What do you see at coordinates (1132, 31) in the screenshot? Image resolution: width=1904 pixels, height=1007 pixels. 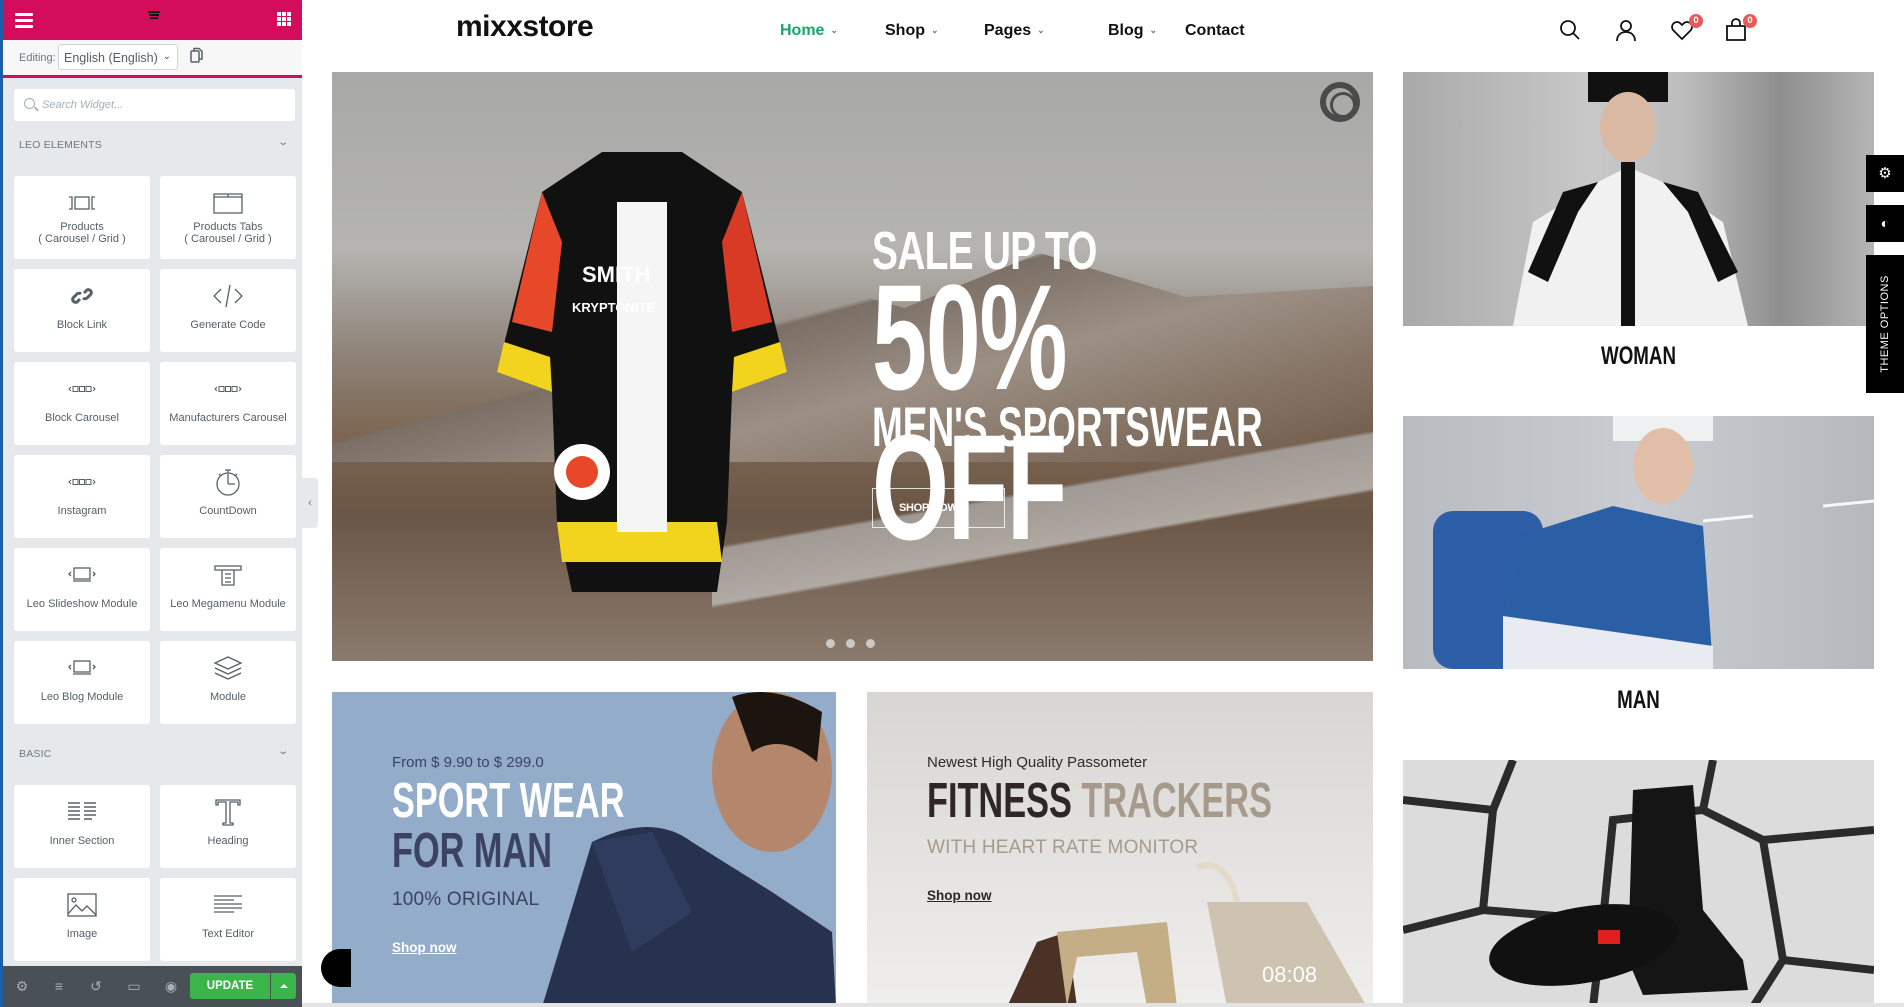 I see `nav-blog: Blog ⌄` at bounding box center [1132, 31].